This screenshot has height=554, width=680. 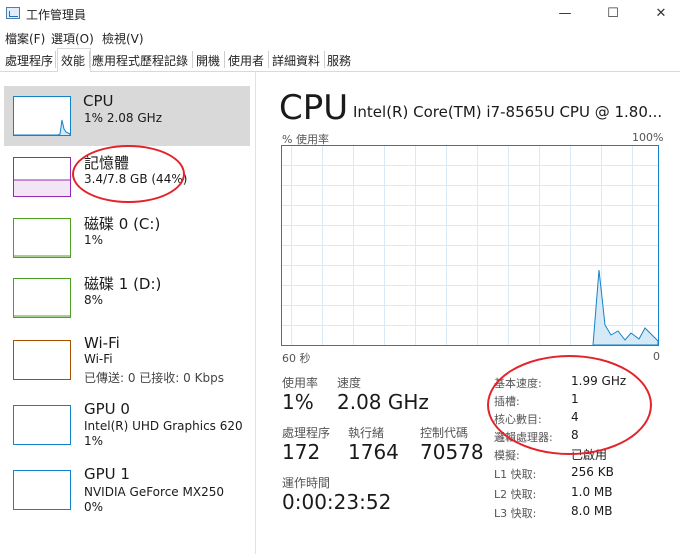 What do you see at coordinates (515, 513) in the screenshot?
I see `spec-label: L3 快取:` at bounding box center [515, 513].